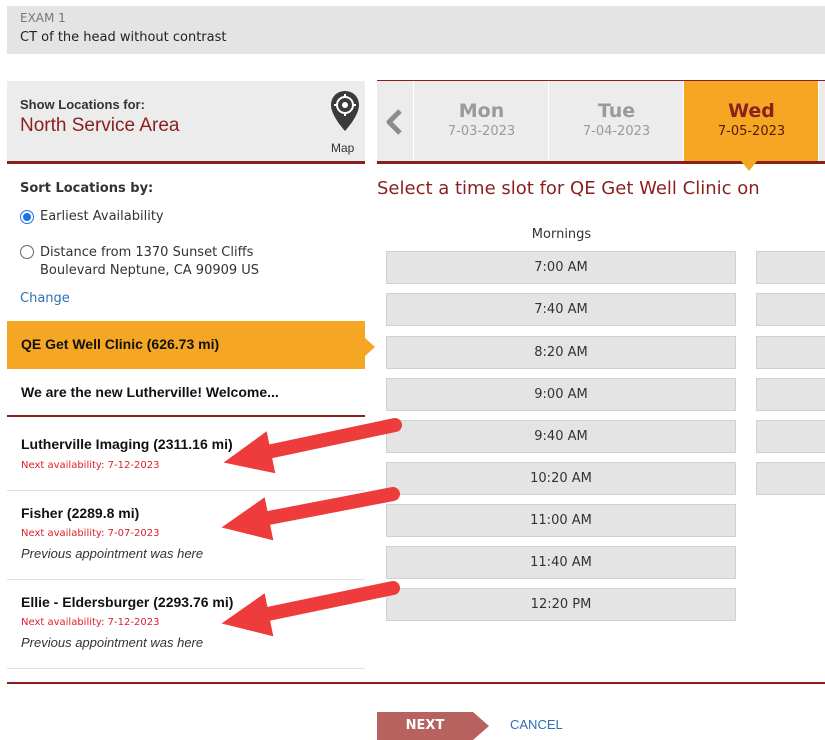 The height and width of the screenshot is (740, 825). What do you see at coordinates (416, 683) in the screenshot?
I see `footer-divider` at bounding box center [416, 683].